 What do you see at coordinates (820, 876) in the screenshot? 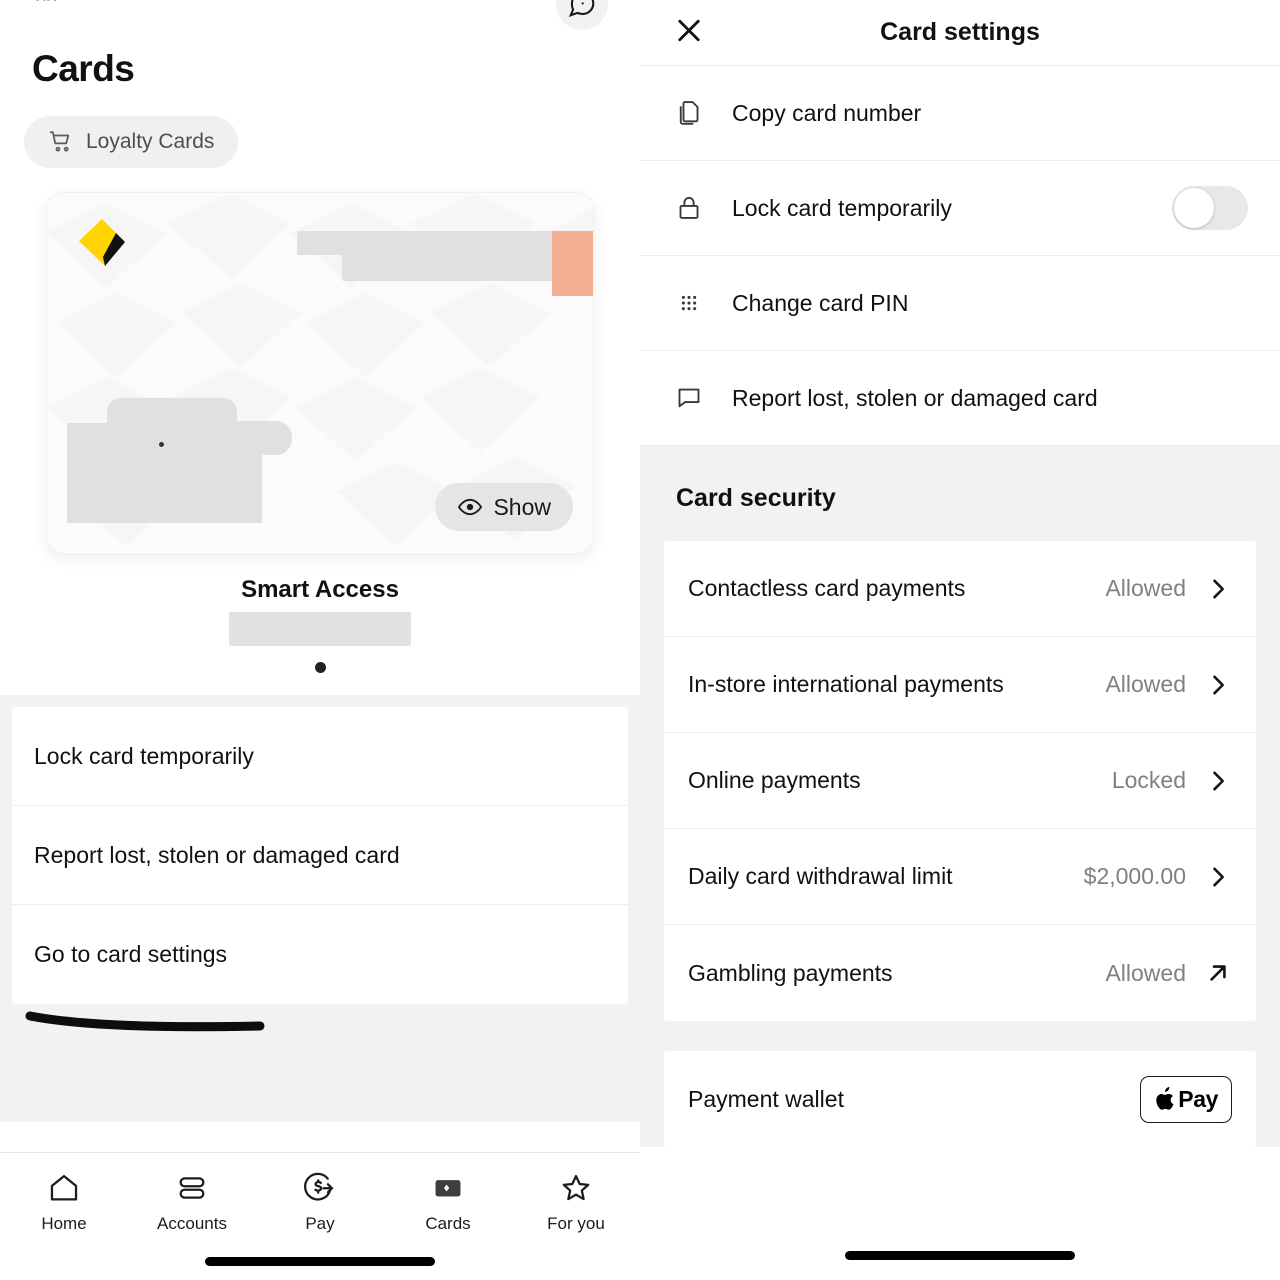
I see `security-label-daily-card-withdrawal-limit: Daily card withdrawal limit` at bounding box center [820, 876].